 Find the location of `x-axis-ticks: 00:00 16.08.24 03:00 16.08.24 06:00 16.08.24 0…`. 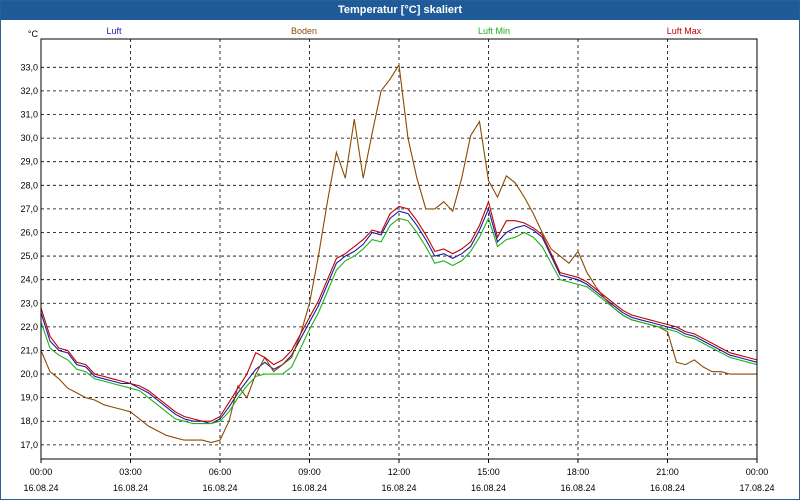

x-axis-ticks: 00:00 16.08.24 03:00 16.08.24 06:00 16.08.24 0… is located at coordinates (398, 480).